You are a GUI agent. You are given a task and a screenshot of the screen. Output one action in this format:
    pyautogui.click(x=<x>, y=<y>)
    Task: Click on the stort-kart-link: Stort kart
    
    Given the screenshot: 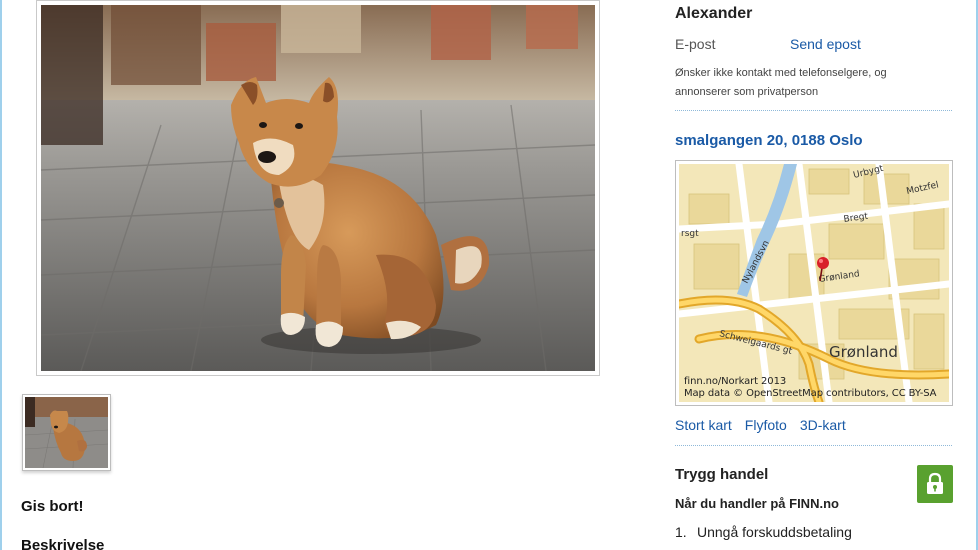 What is the action you would take?
    pyautogui.click(x=703, y=425)
    